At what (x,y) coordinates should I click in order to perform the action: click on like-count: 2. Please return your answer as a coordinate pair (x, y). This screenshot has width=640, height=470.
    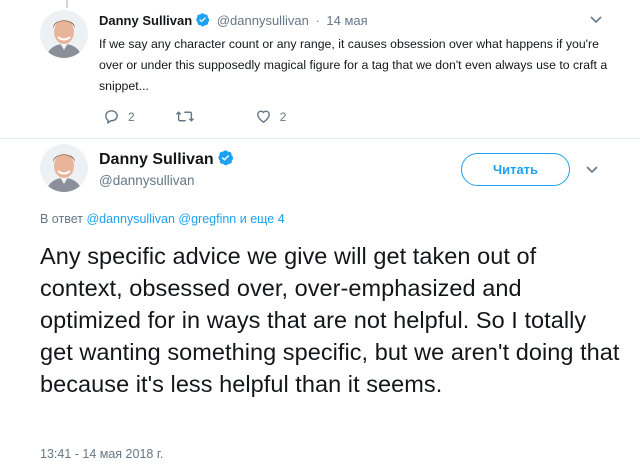
    Looking at the image, I should click on (283, 116).